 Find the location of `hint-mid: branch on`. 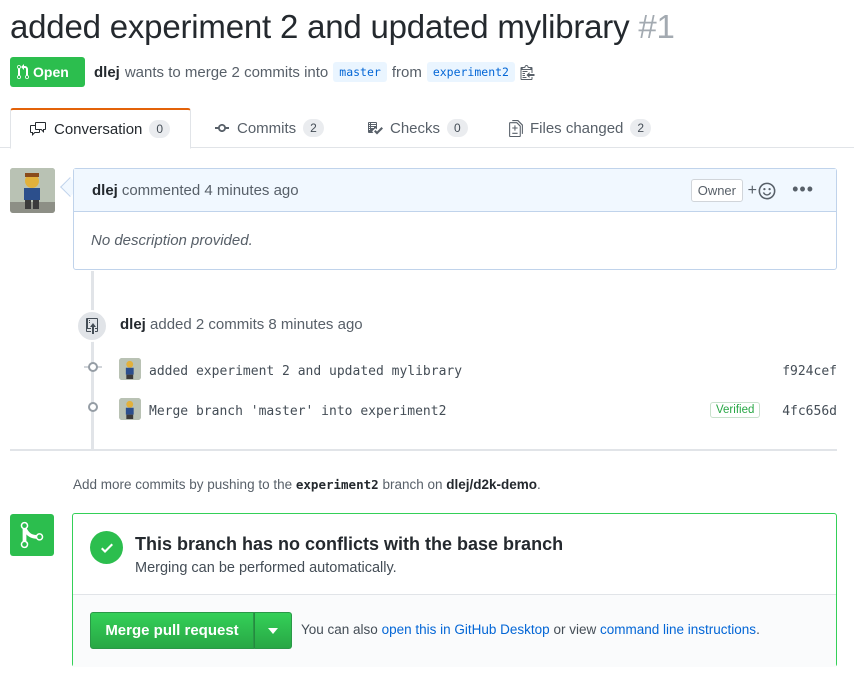

hint-mid: branch on is located at coordinates (412, 484).